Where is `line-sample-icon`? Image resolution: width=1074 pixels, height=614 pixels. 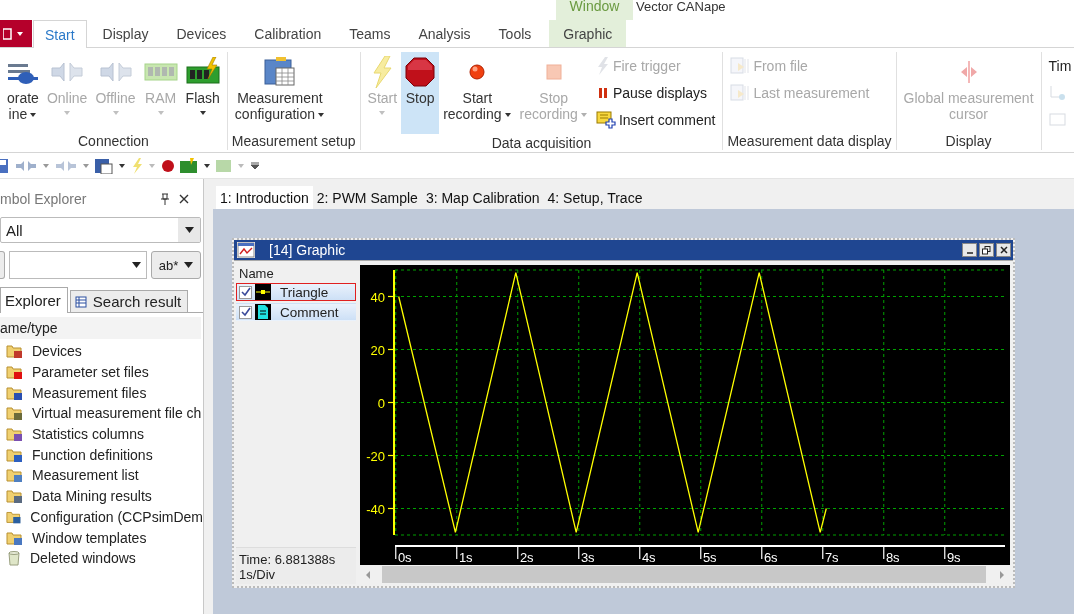 line-sample-icon is located at coordinates (263, 292).